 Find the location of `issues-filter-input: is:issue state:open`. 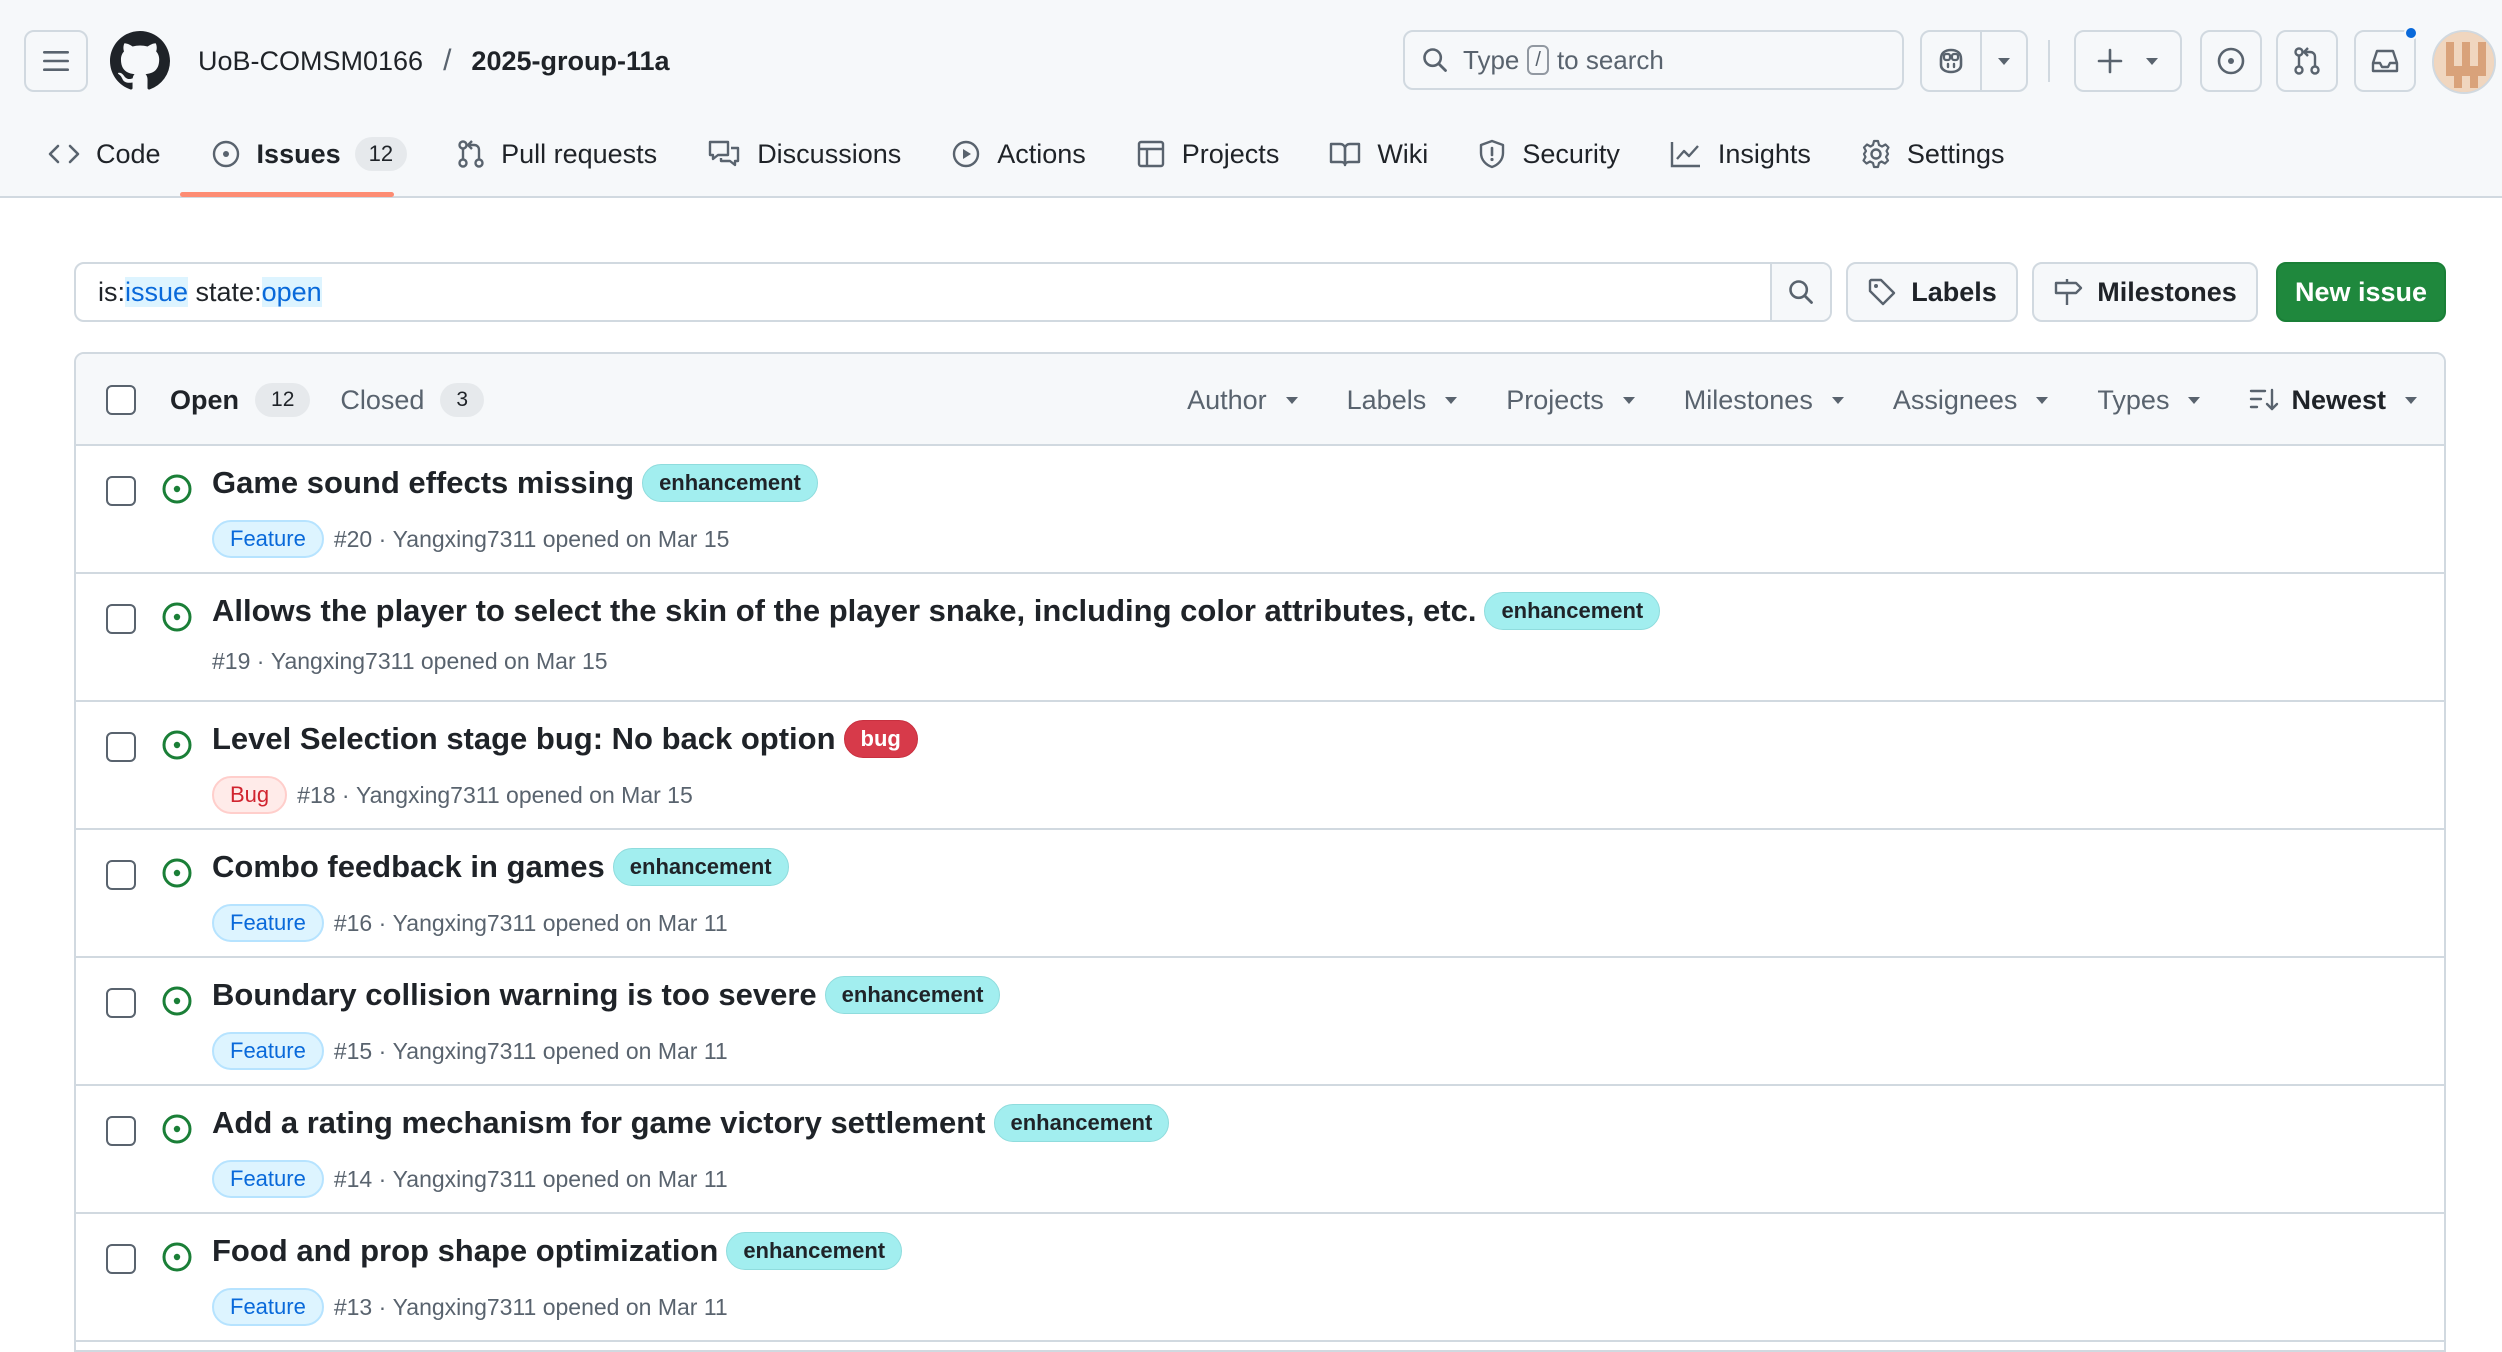

issues-filter-input: is:issue state:open is located at coordinates (953, 292).